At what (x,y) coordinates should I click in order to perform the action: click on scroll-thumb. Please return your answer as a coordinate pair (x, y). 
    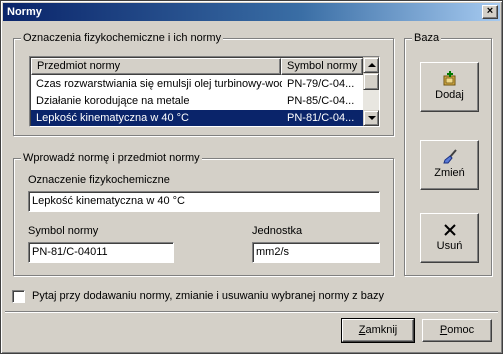
    Looking at the image, I should click on (371, 81).